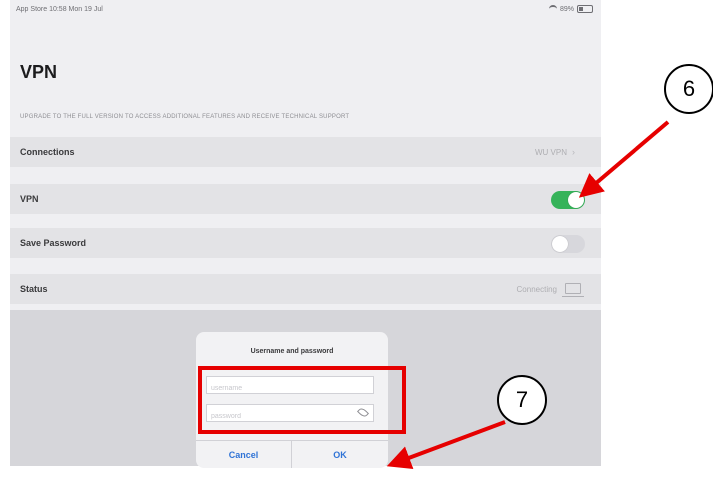 The image size is (713, 490). Describe the element at coordinates (446, 445) in the screenshot. I see `arrow-to-ok-button` at that location.